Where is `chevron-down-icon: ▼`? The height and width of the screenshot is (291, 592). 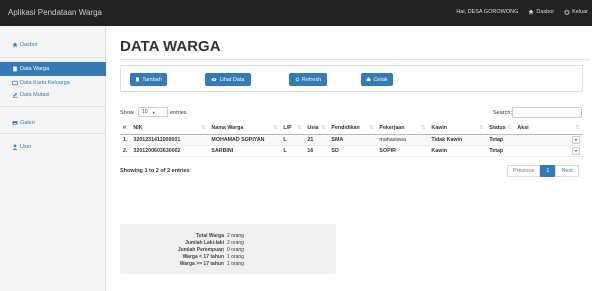 chevron-down-icon: ▼ is located at coordinates (153, 112).